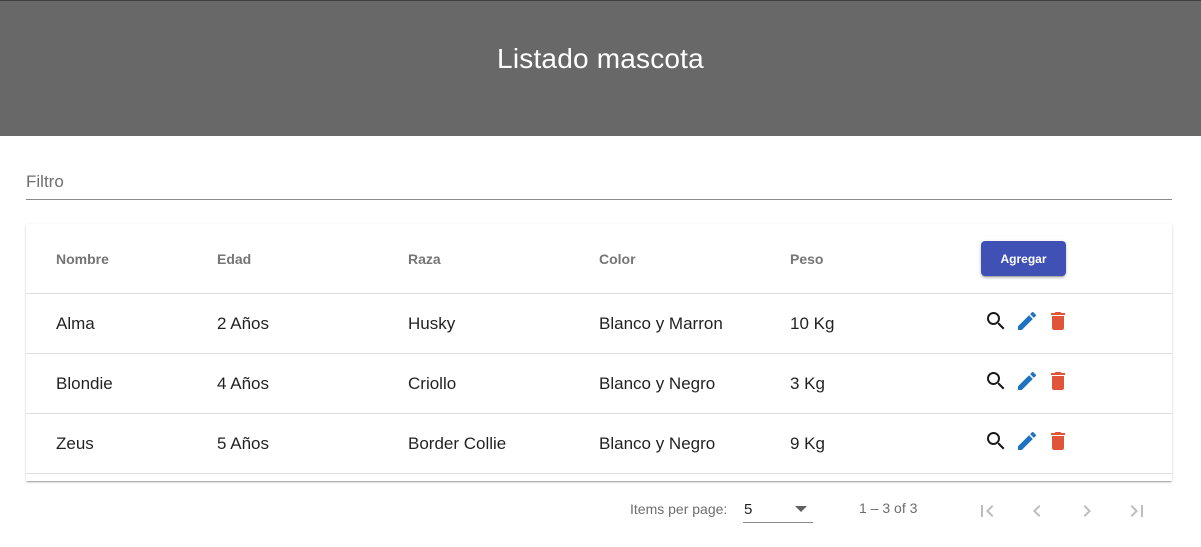 The height and width of the screenshot is (547, 1201). I want to click on table-row: Alma 2 Años Husky Blanco y Marron 10 Kg, so click(599, 324).